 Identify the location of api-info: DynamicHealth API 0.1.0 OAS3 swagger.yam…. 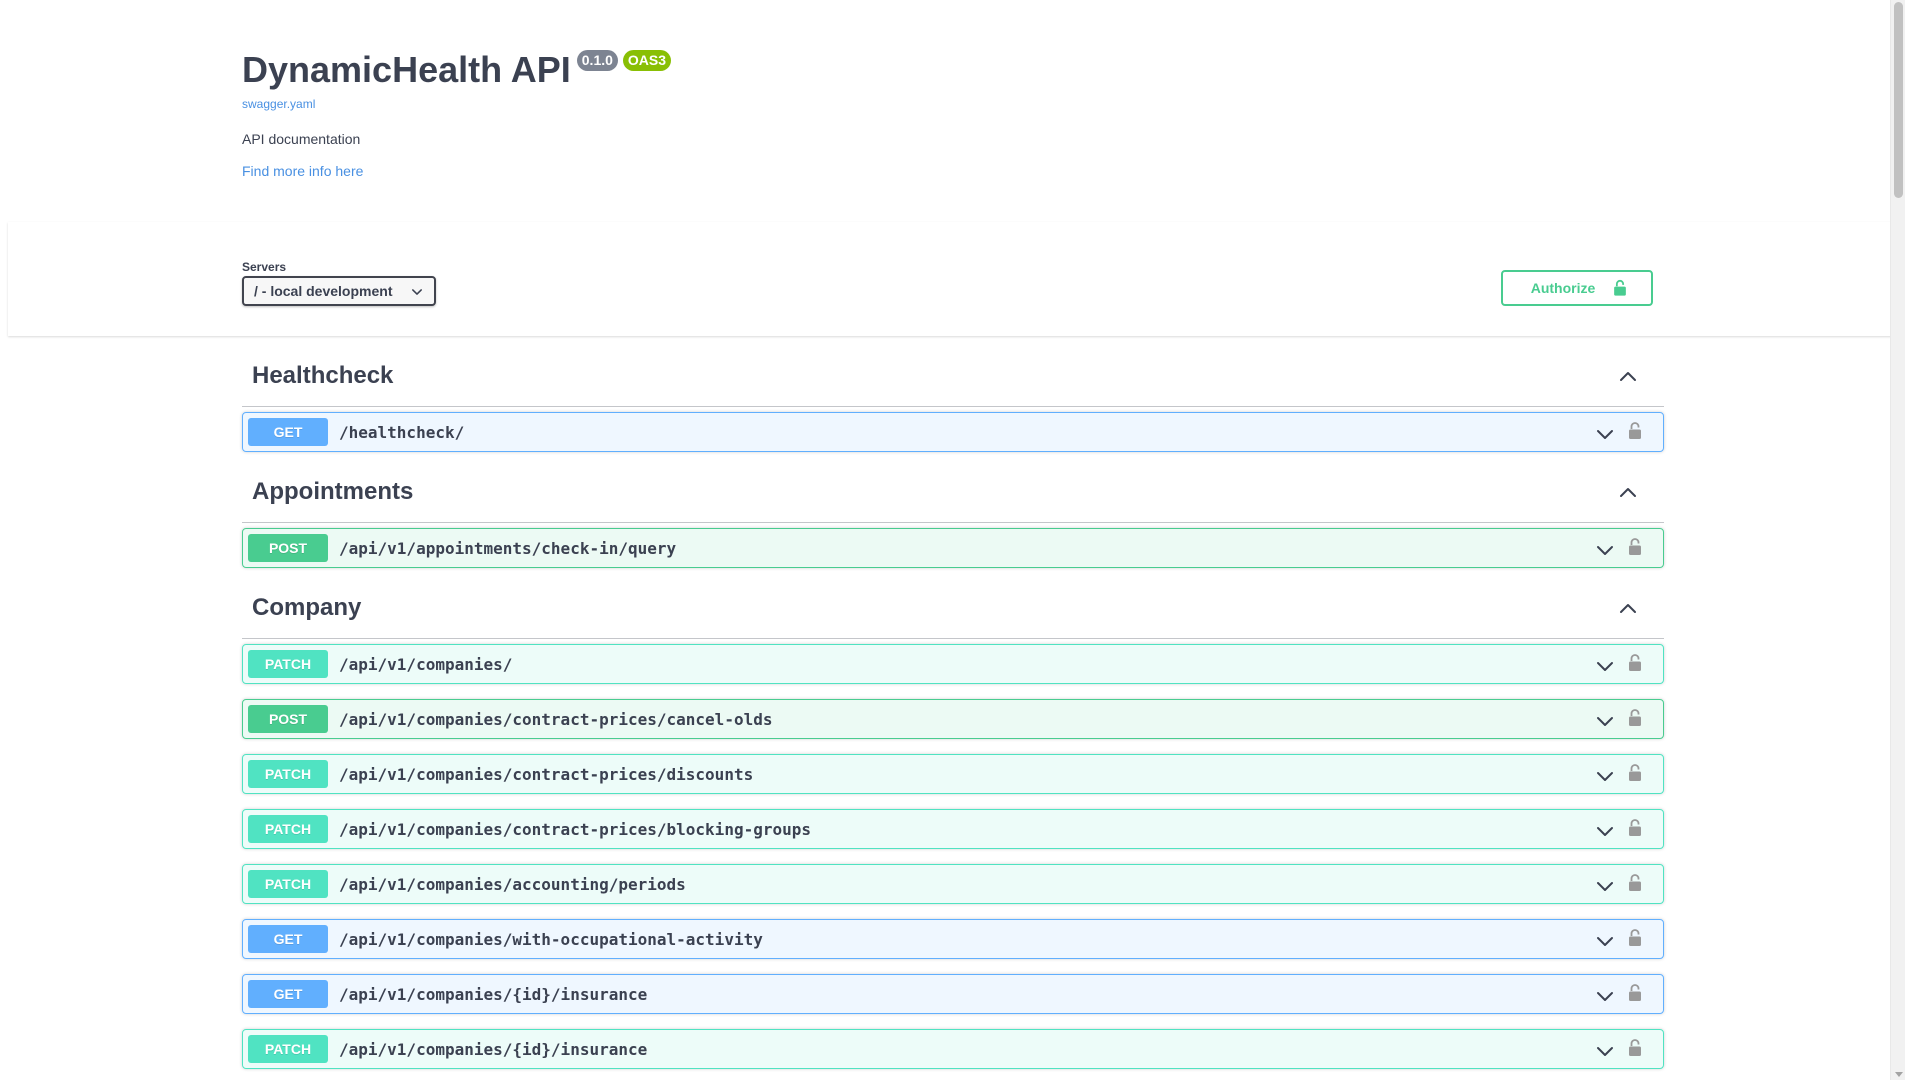
(952, 113).